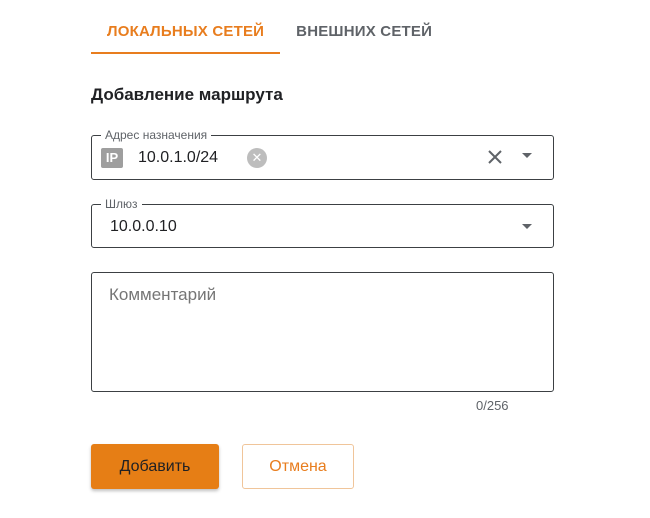 The height and width of the screenshot is (518, 650). What do you see at coordinates (178, 157) in the screenshot?
I see `destination-chip-value: 10.0.1.0/24` at bounding box center [178, 157].